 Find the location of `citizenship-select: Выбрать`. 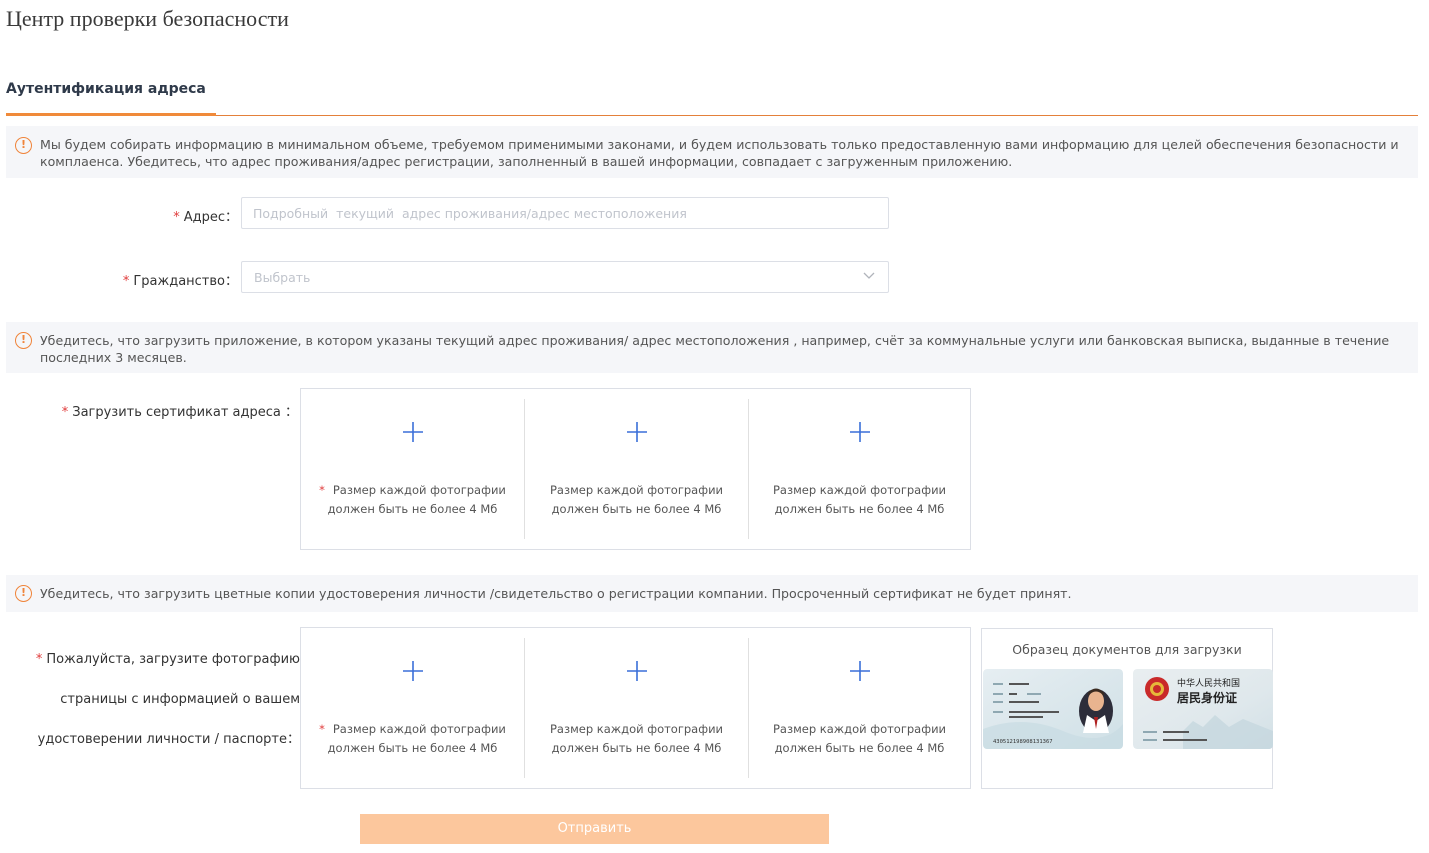

citizenship-select: Выбрать is located at coordinates (565, 277).